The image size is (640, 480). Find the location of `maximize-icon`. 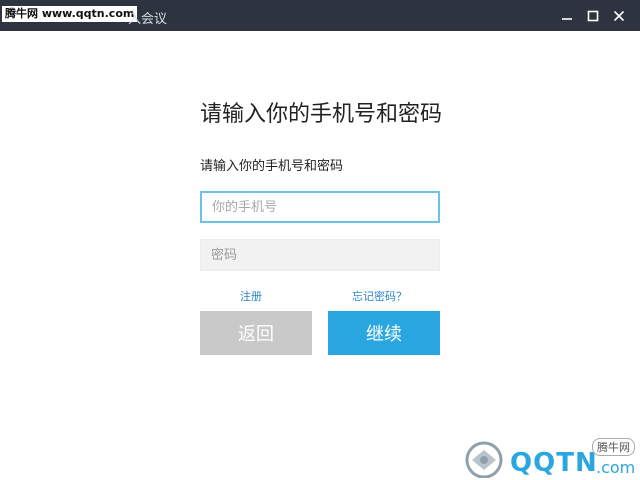

maximize-icon is located at coordinates (593, 15).